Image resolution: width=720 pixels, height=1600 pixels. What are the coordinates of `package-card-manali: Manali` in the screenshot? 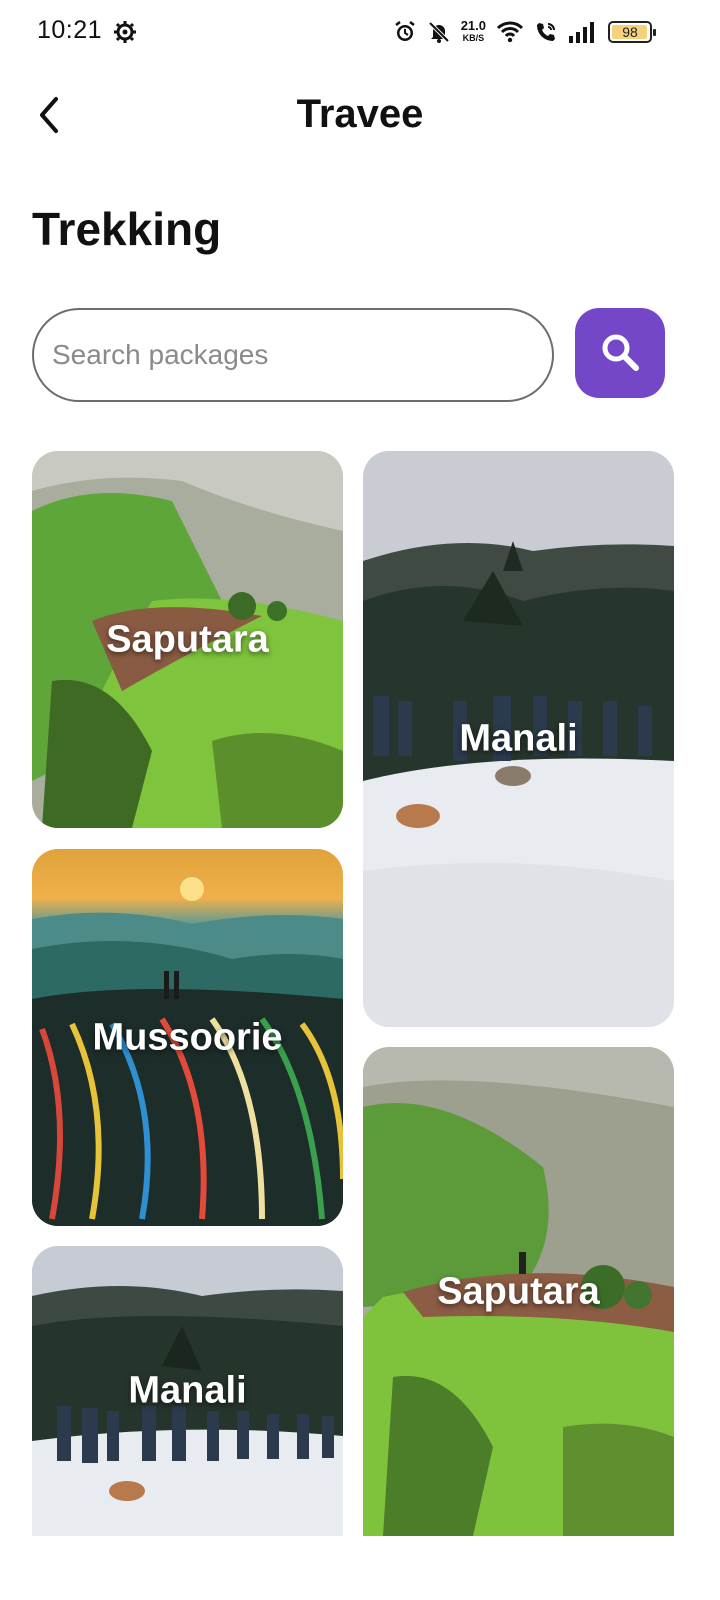 It's located at (187, 1391).